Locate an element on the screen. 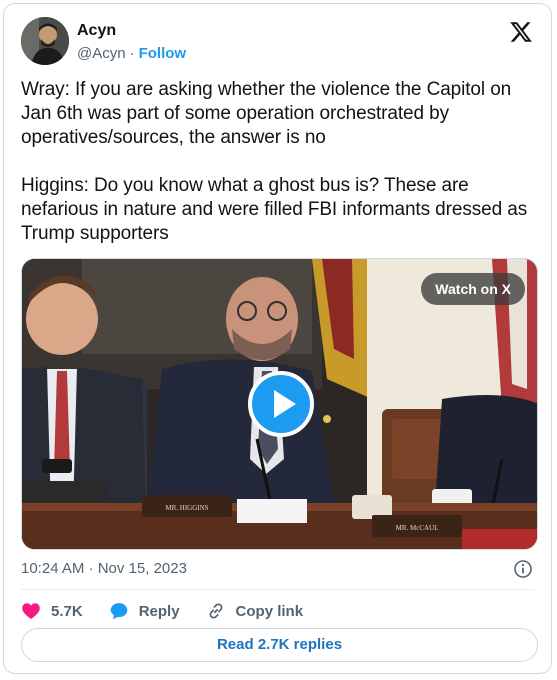  copy-link-label: Copy link is located at coordinates (269, 611).